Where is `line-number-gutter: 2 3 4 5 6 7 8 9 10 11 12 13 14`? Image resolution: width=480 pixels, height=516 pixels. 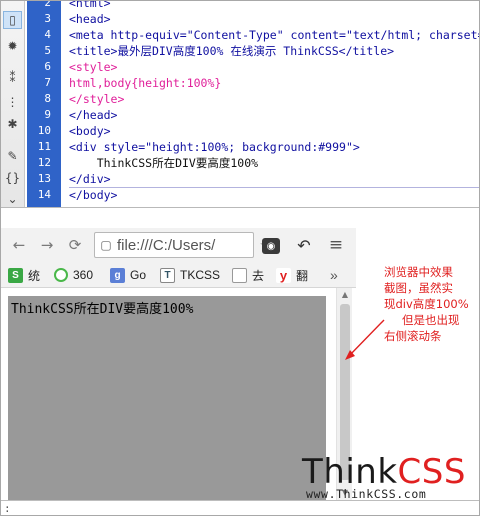 line-number-gutter: 2 3 4 5 6 7 8 9 10 11 12 13 14 is located at coordinates (44, 104).